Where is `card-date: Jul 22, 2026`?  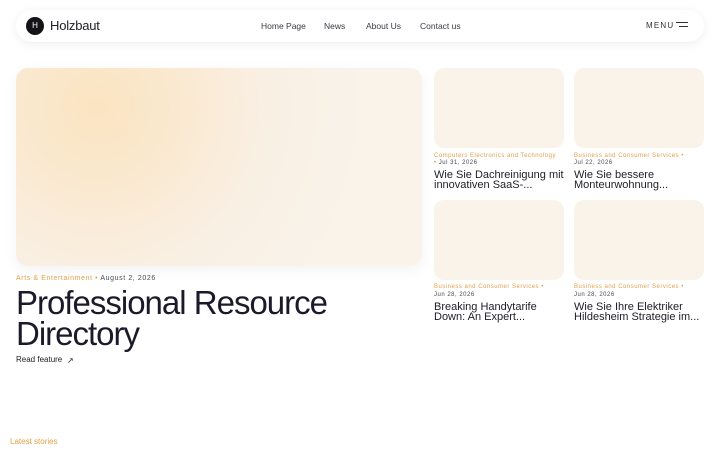
card-date: Jul 22, 2026 is located at coordinates (593, 163).